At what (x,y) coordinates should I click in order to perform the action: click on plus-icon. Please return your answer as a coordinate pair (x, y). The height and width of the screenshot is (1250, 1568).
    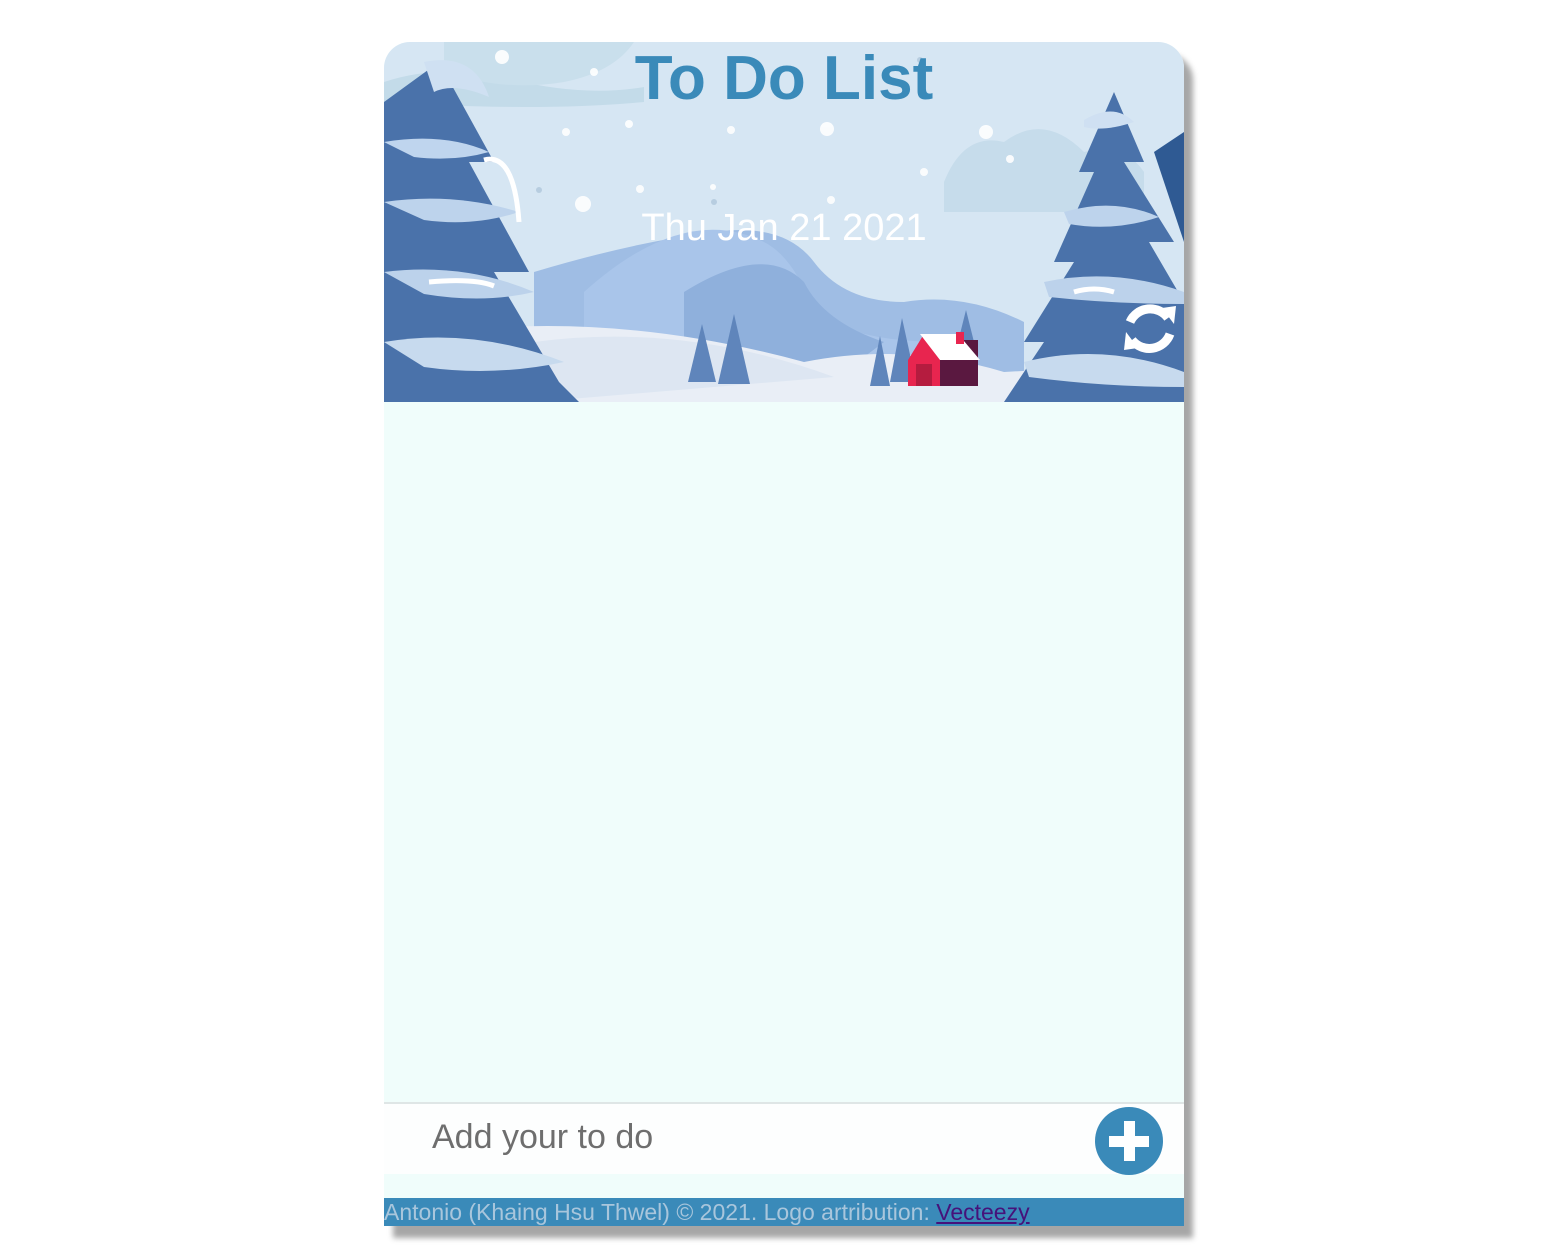
    Looking at the image, I should click on (1129, 1141).